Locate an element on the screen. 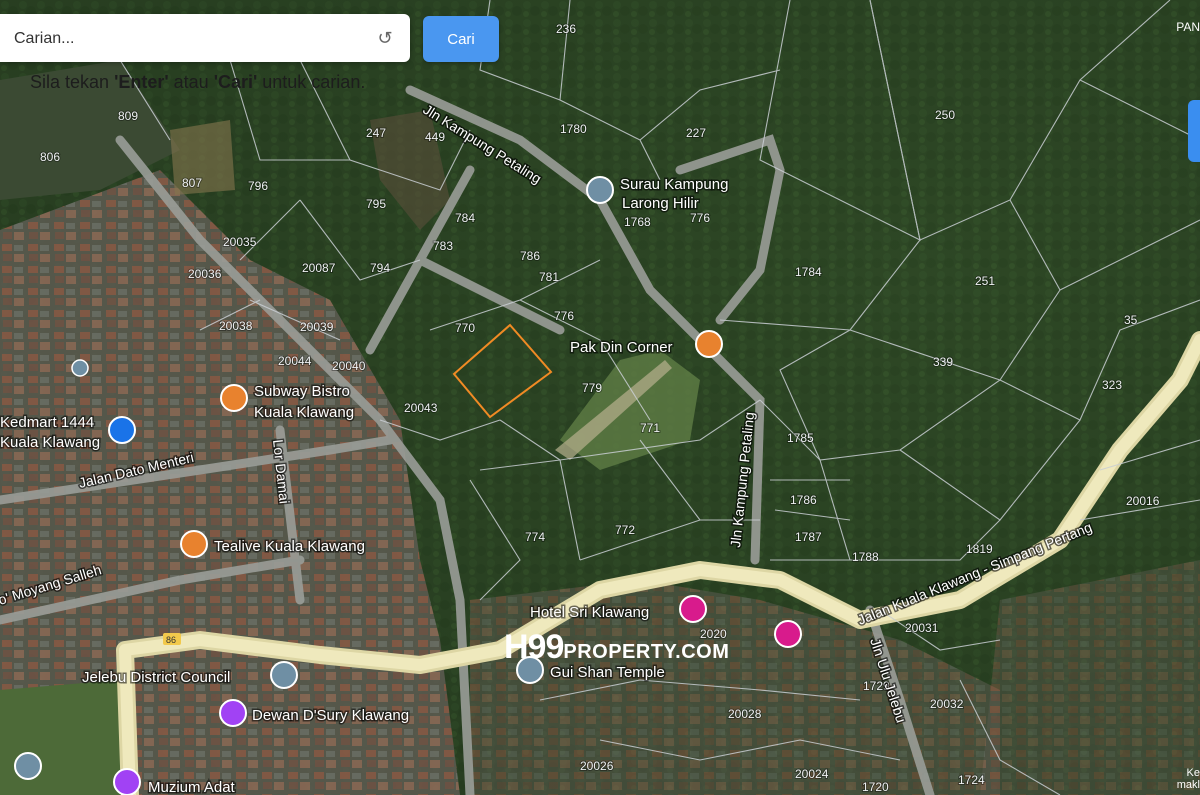  lot-number: 1720 is located at coordinates (875, 787).